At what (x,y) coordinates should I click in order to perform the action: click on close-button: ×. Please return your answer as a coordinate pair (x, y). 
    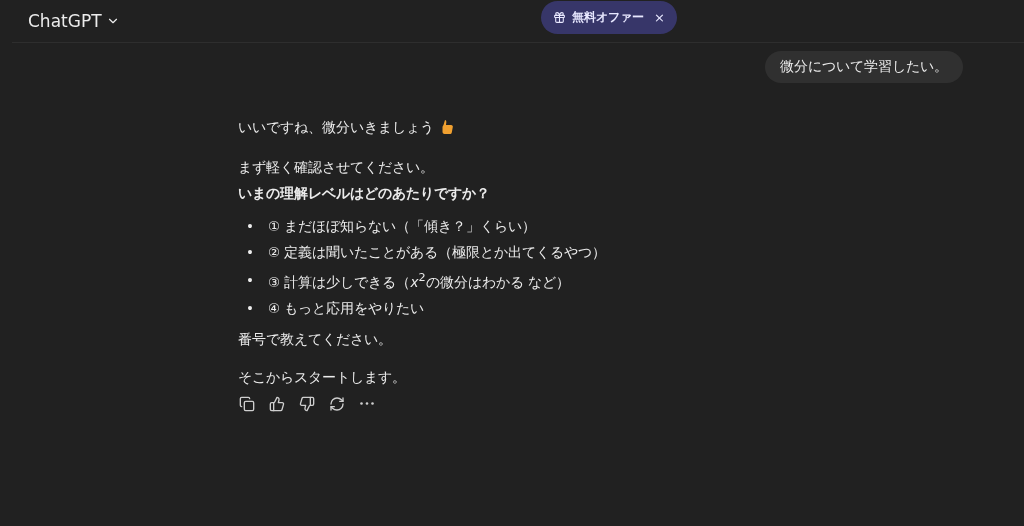
    Looking at the image, I should click on (657, 17).